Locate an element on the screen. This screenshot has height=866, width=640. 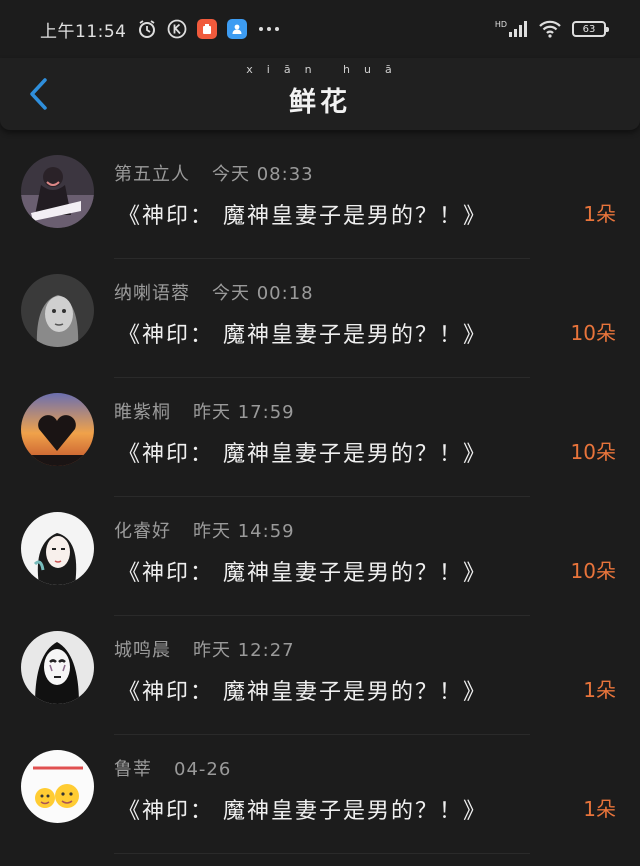
sender-name: 鲁莘 is located at coordinates (133, 769).